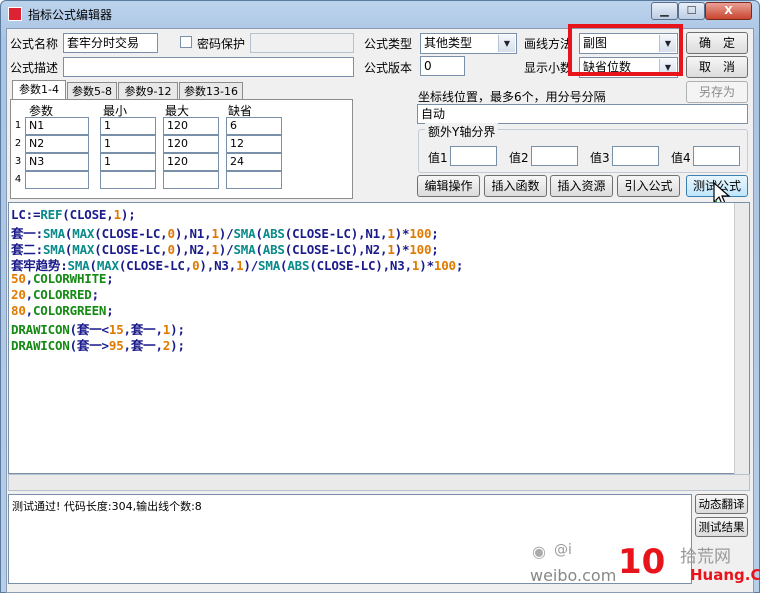 The width and height of the screenshot is (760, 593). Describe the element at coordinates (728, 11) in the screenshot. I see `close-button: X` at that location.